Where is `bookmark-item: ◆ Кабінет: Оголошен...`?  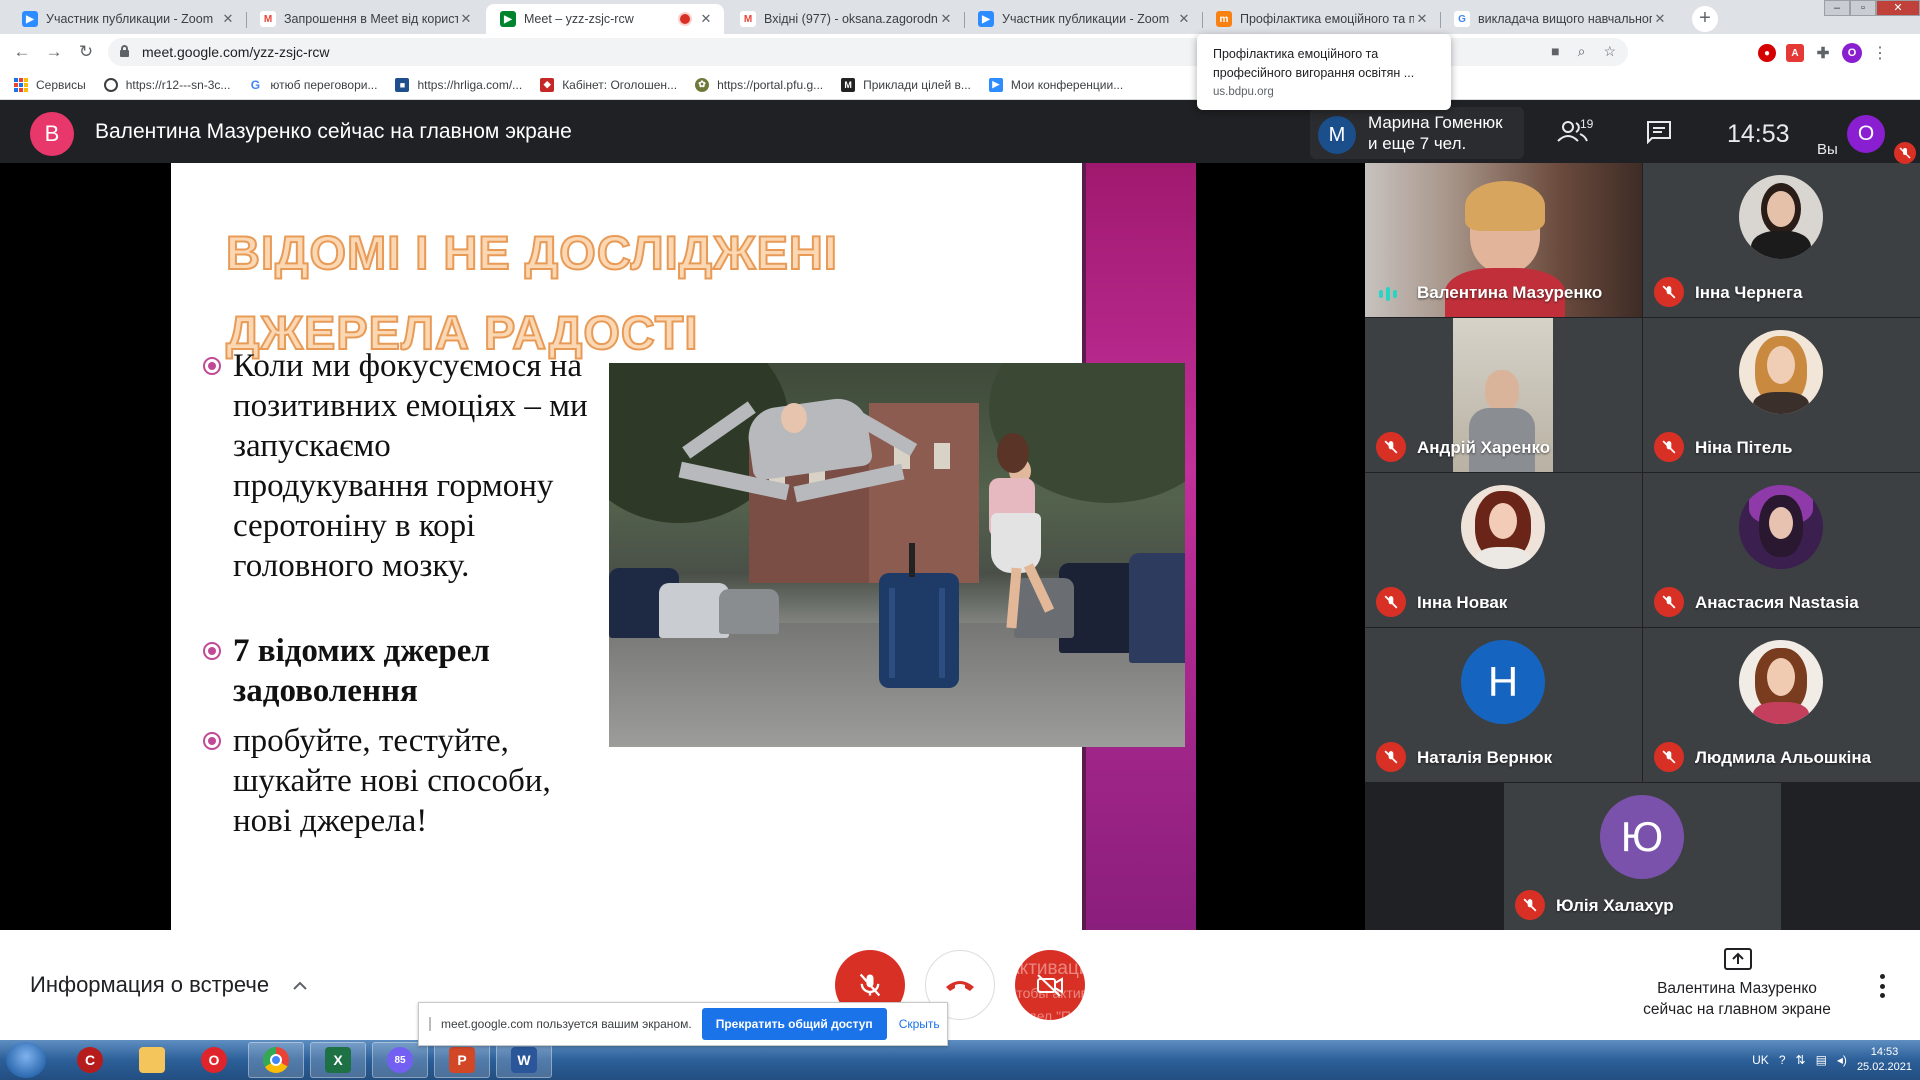 bookmark-item: ◆ Кабінет: Оголошен... is located at coordinates (609, 84).